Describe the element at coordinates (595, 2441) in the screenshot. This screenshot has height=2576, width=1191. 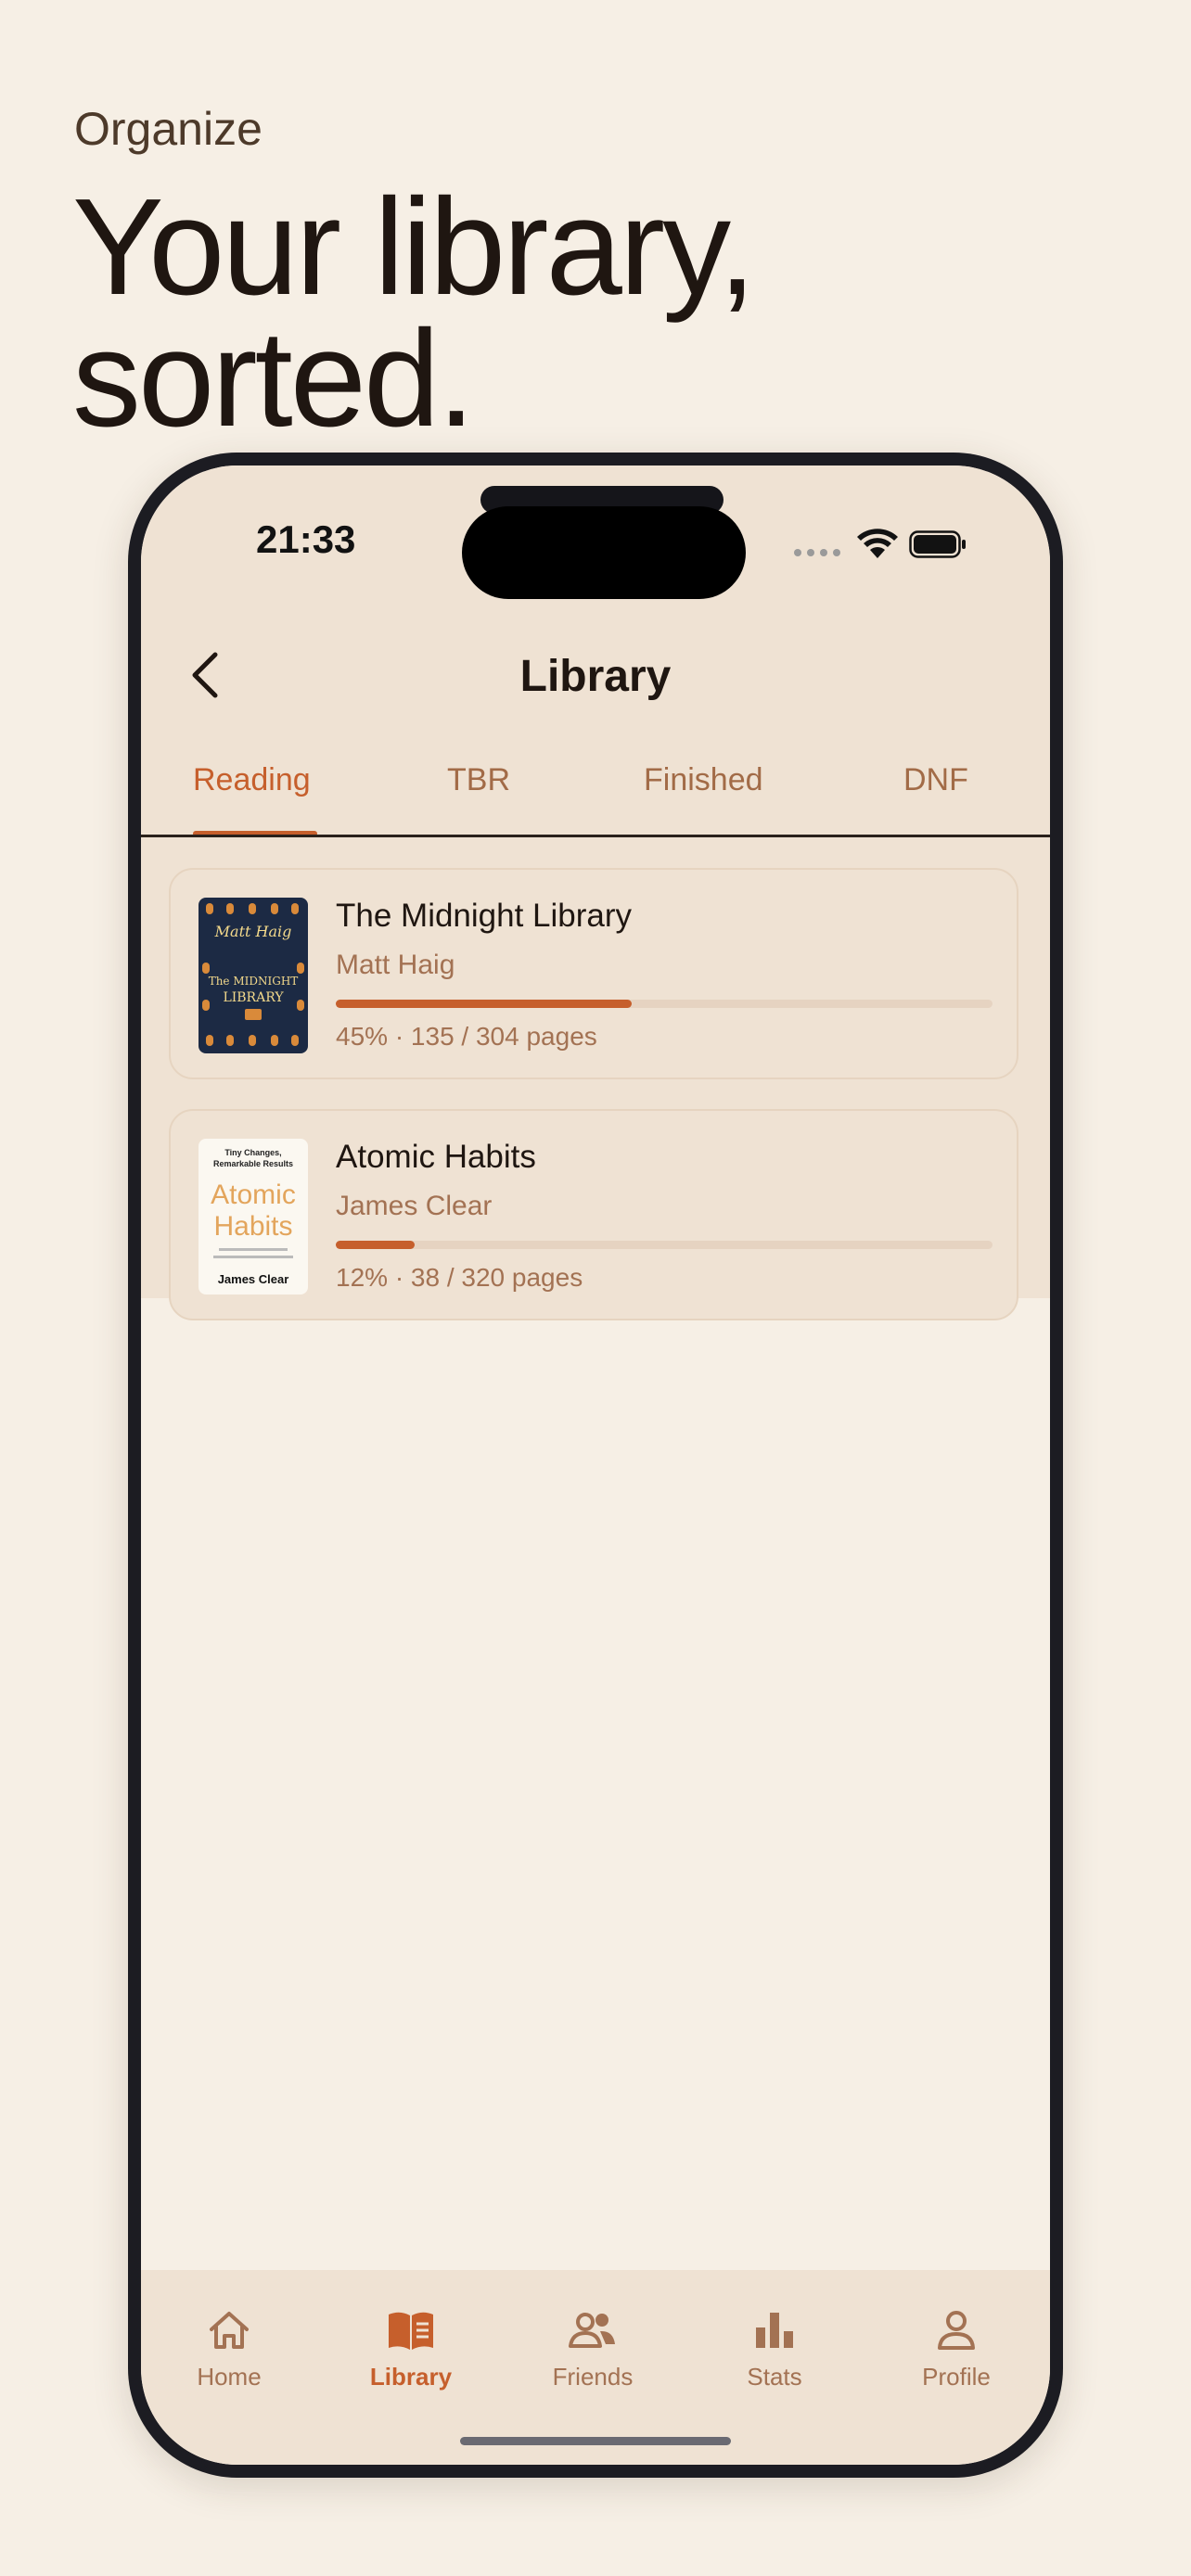
I see `home-indicator` at that location.